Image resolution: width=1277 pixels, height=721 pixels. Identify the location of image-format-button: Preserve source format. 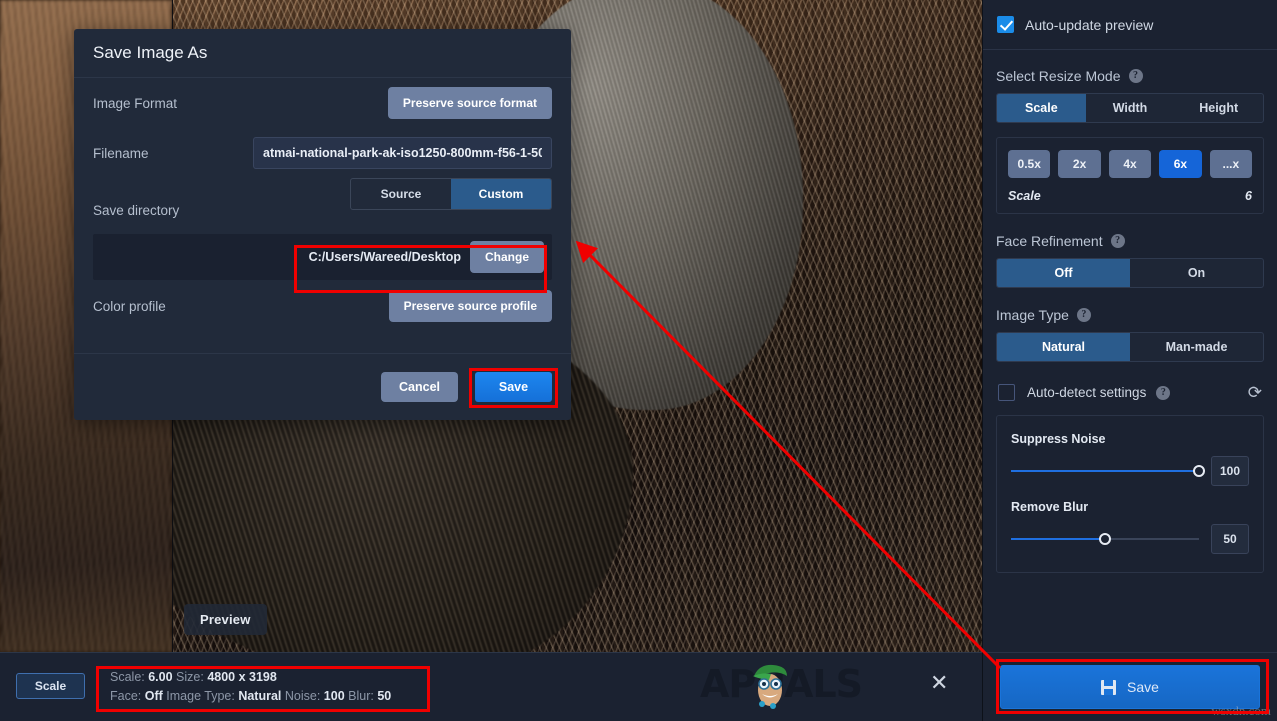
(469, 103).